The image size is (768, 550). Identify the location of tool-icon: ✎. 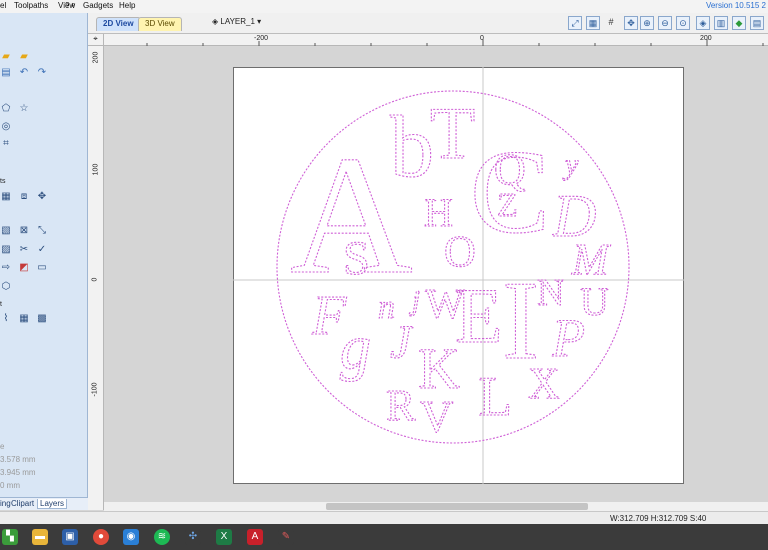
(286, 537).